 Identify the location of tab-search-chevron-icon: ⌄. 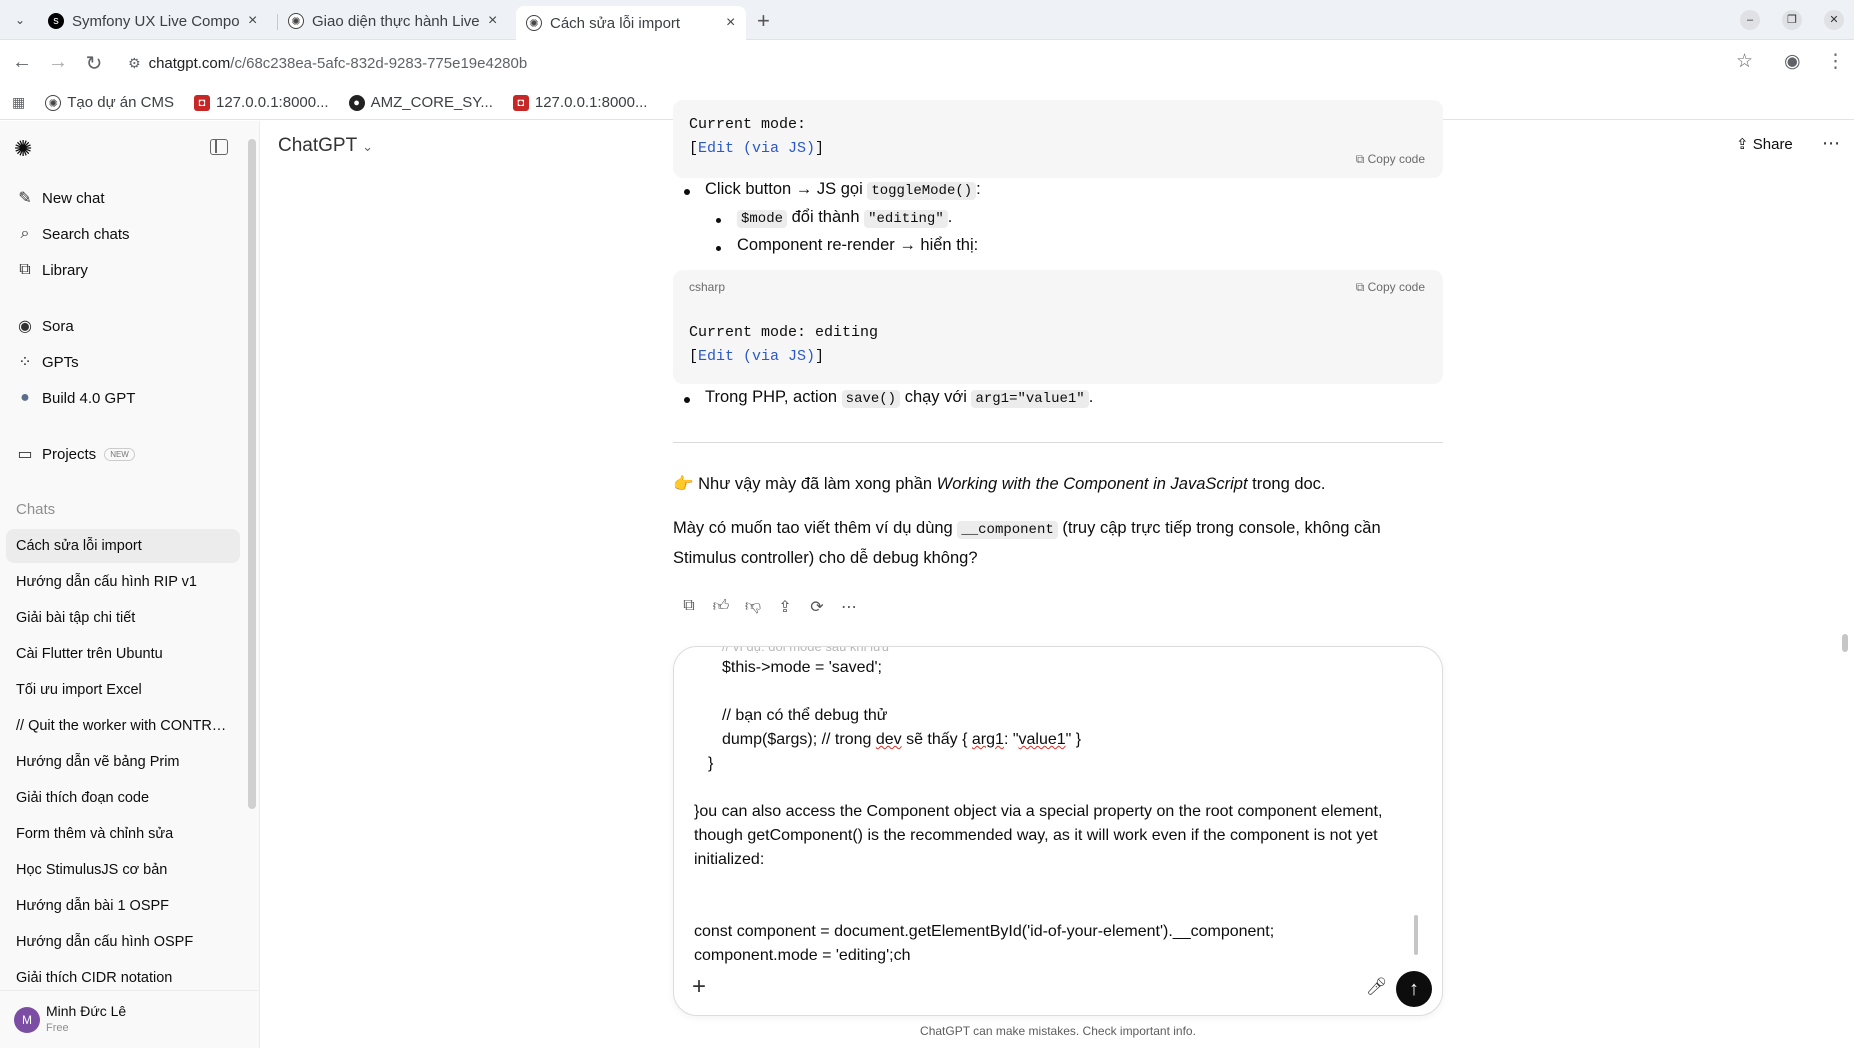
(20, 20).